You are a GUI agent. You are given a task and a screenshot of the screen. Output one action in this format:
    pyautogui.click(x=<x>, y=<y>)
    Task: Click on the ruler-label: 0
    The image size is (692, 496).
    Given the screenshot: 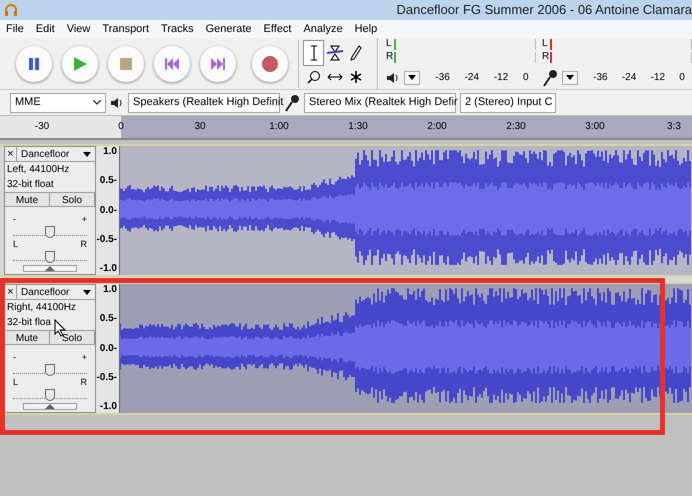 What is the action you would take?
    pyautogui.click(x=121, y=127)
    